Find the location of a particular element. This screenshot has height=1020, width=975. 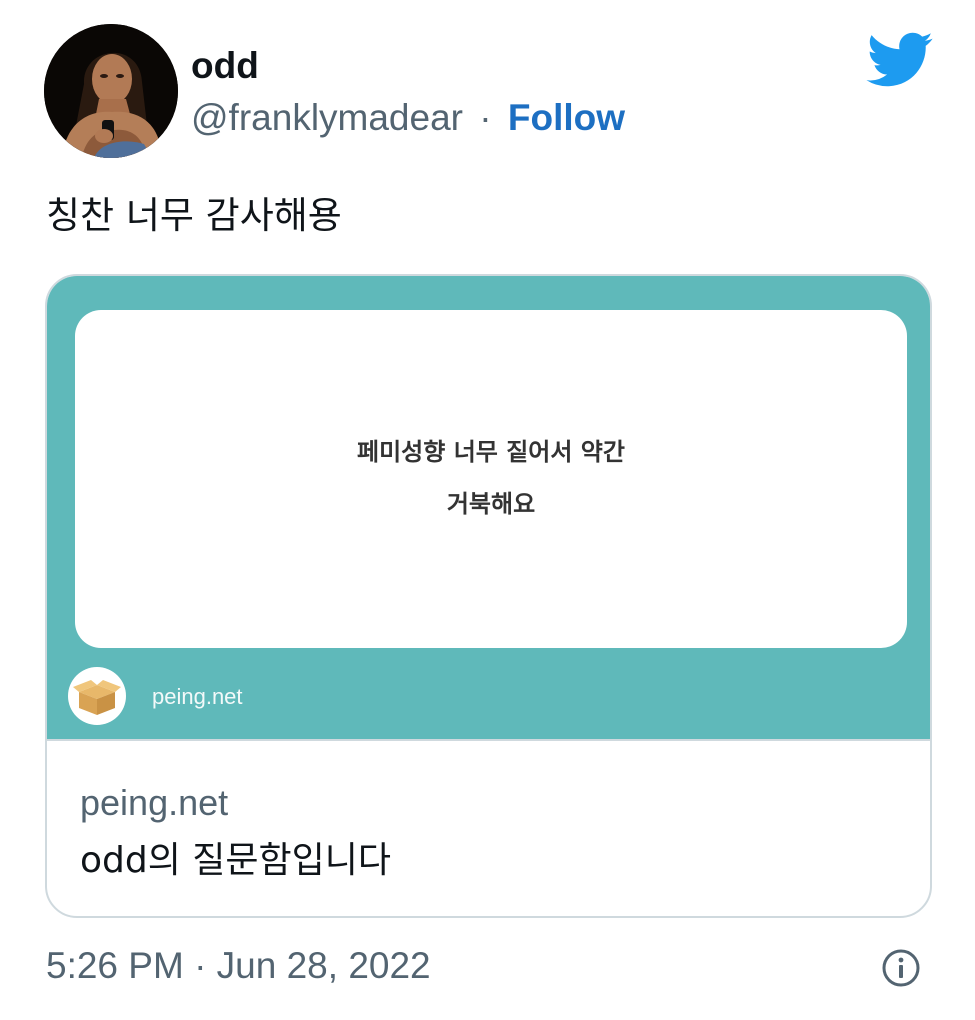

cardboard-box-icon is located at coordinates (97, 696).